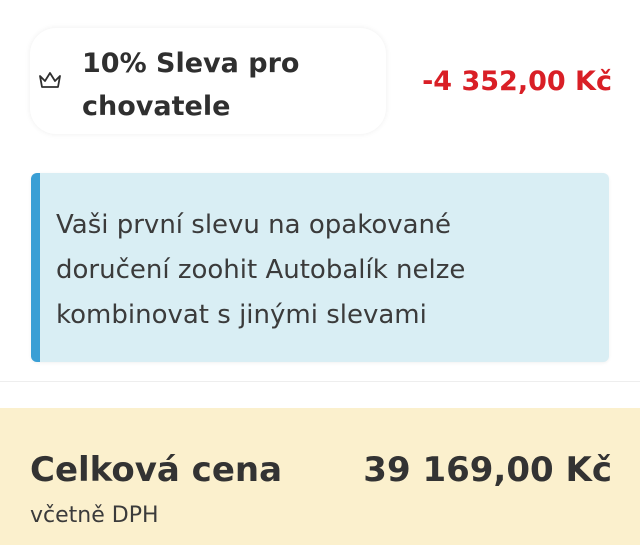 This screenshot has height=545, width=640. Describe the element at coordinates (94, 515) in the screenshot. I see `vat-note: včetně DPH` at that location.